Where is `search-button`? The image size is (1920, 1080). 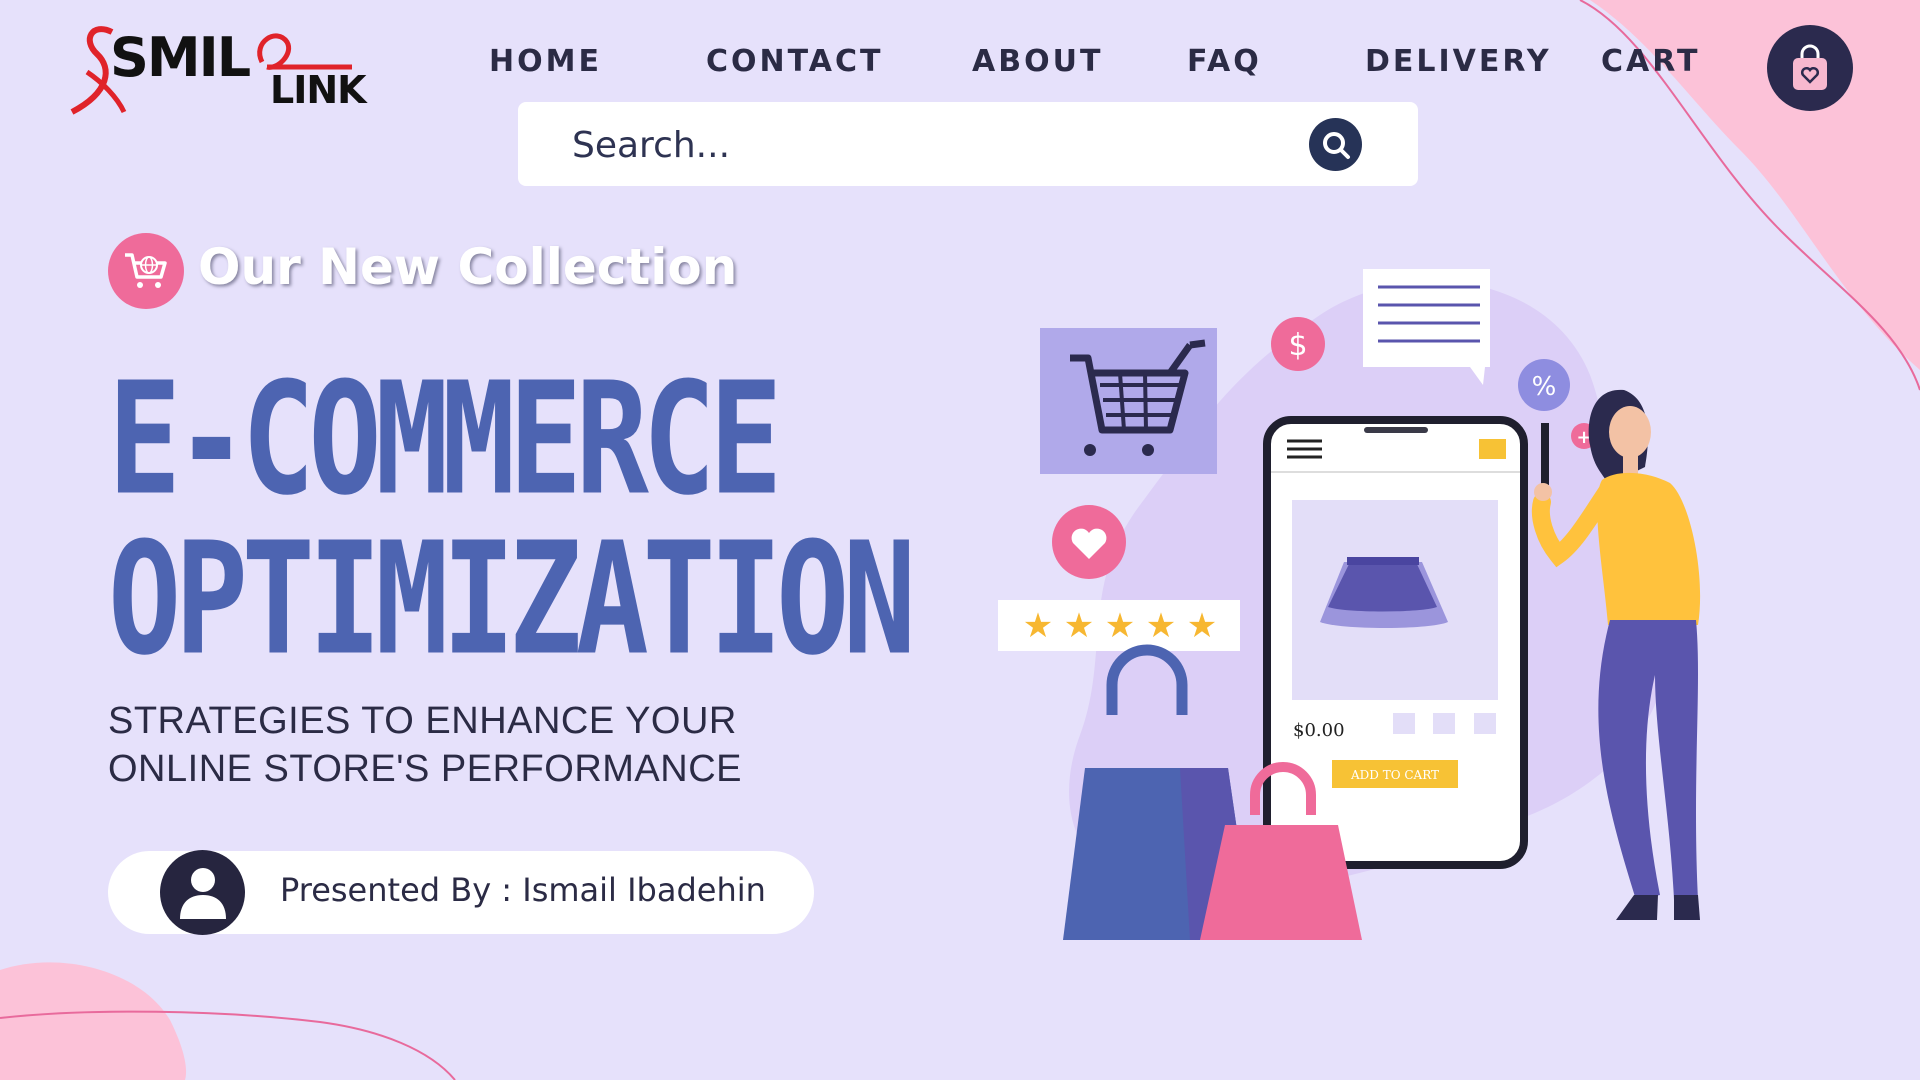 search-button is located at coordinates (1335, 144).